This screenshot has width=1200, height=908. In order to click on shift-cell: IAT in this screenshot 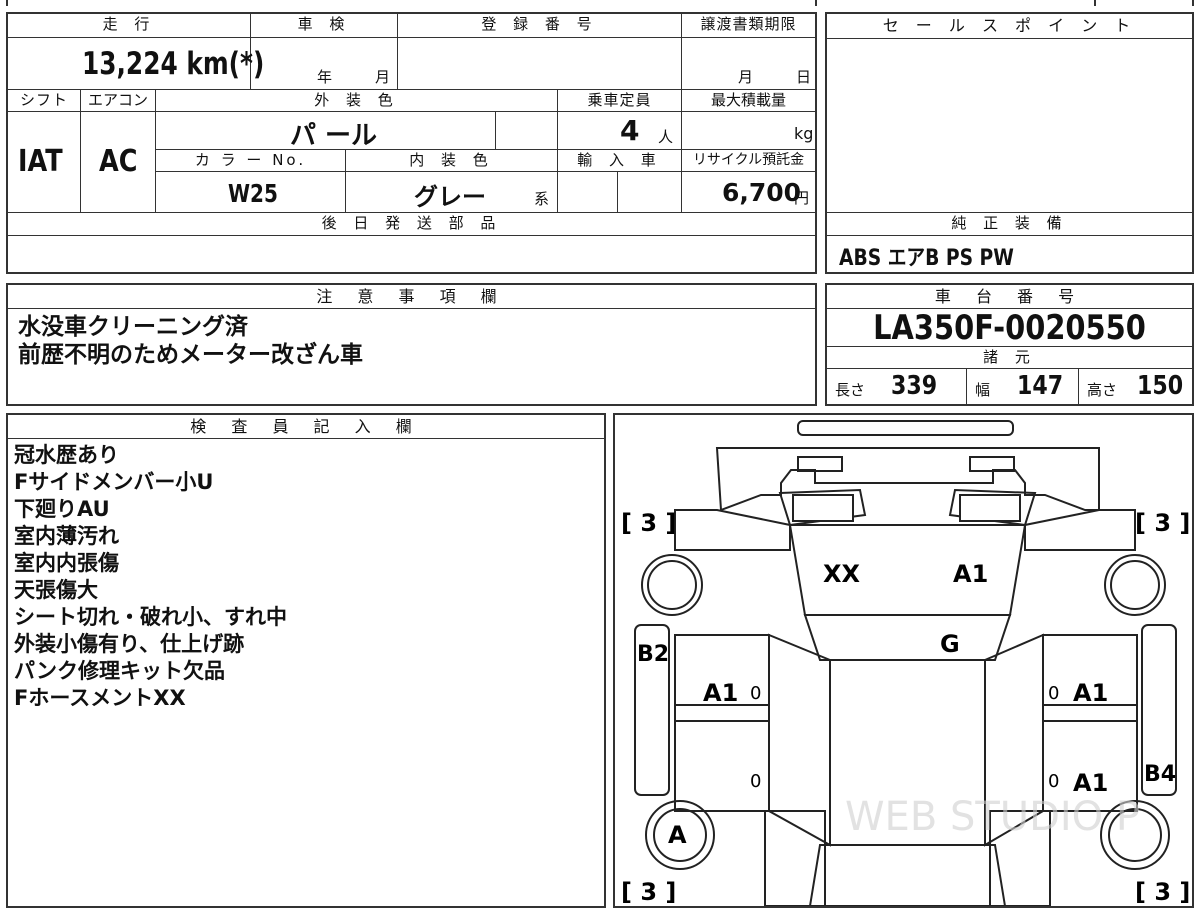, I will do `click(44, 162)`.